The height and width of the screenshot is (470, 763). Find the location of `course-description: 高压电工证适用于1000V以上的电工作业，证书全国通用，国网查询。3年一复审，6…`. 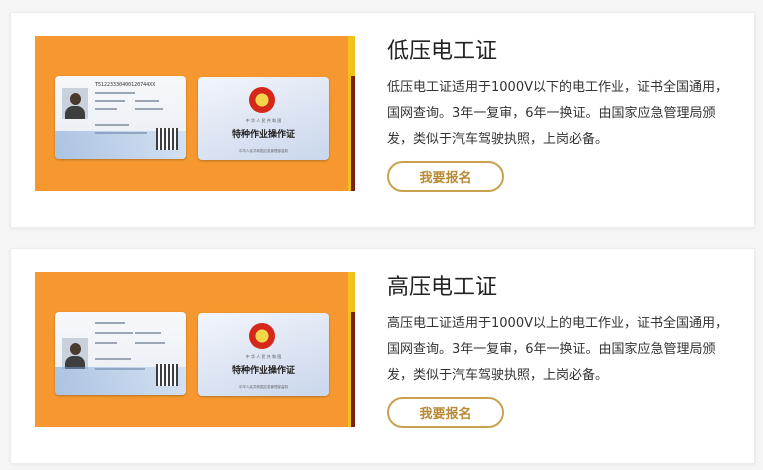

course-description: 高压电工证适用于1000V以上的电工作业，证书全国通用，国网查询。3年一复审，6… is located at coordinates (557, 349).